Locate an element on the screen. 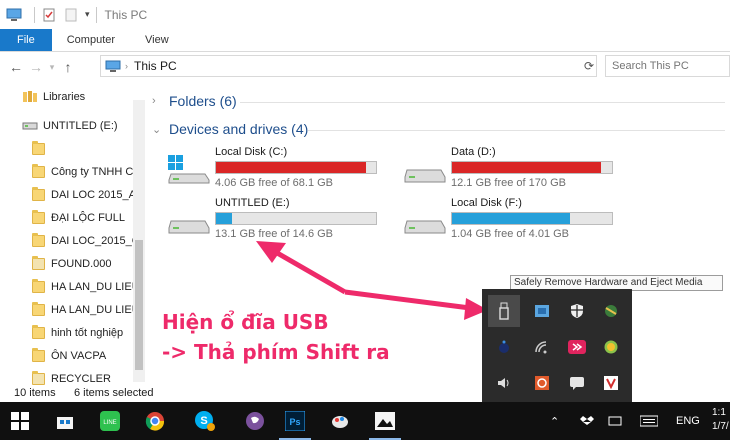 Image resolution: width=730 pixels, height=440 pixels. group-folders-label: Folders (6) is located at coordinates (203, 101).